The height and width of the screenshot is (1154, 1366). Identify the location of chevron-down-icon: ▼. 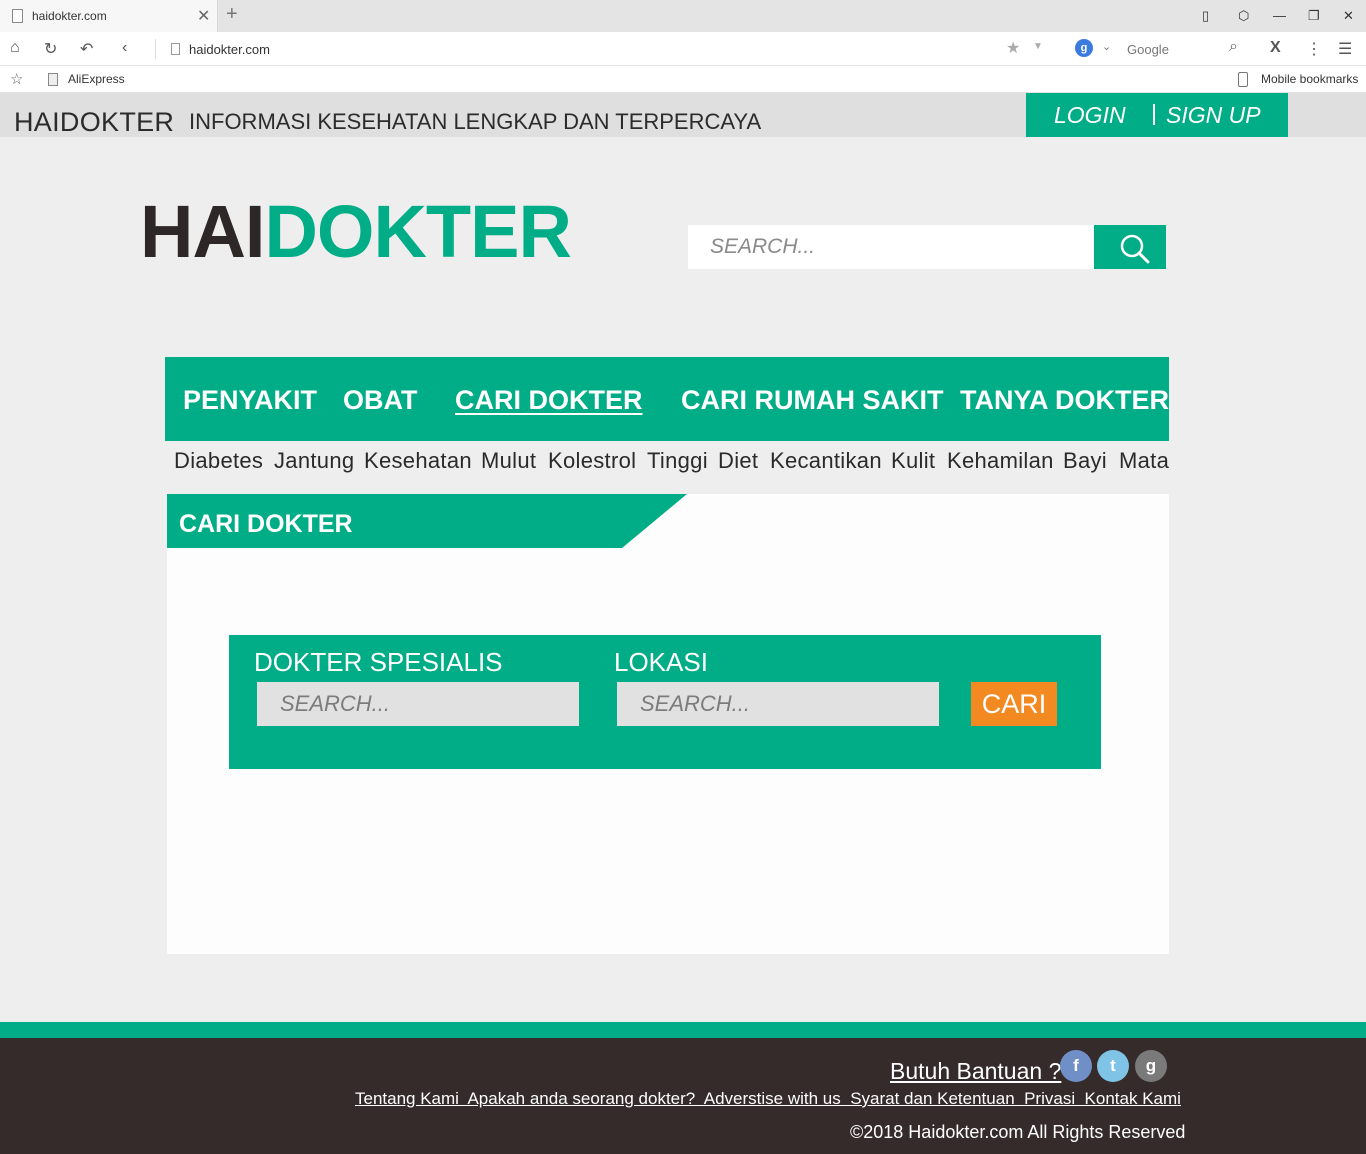
(1038, 46).